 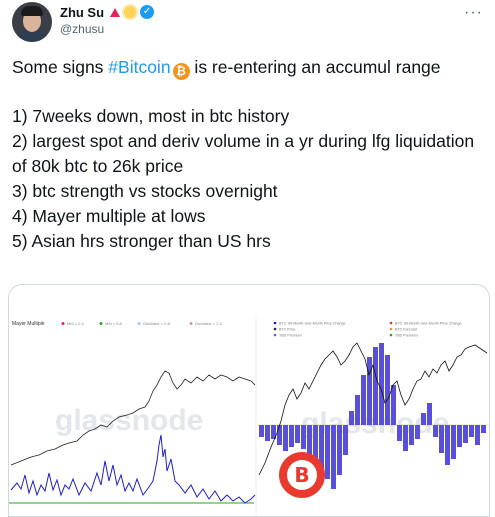 What do you see at coordinates (287, 330) in the screenshot?
I see `svg-text: BTC Price` at bounding box center [287, 330].